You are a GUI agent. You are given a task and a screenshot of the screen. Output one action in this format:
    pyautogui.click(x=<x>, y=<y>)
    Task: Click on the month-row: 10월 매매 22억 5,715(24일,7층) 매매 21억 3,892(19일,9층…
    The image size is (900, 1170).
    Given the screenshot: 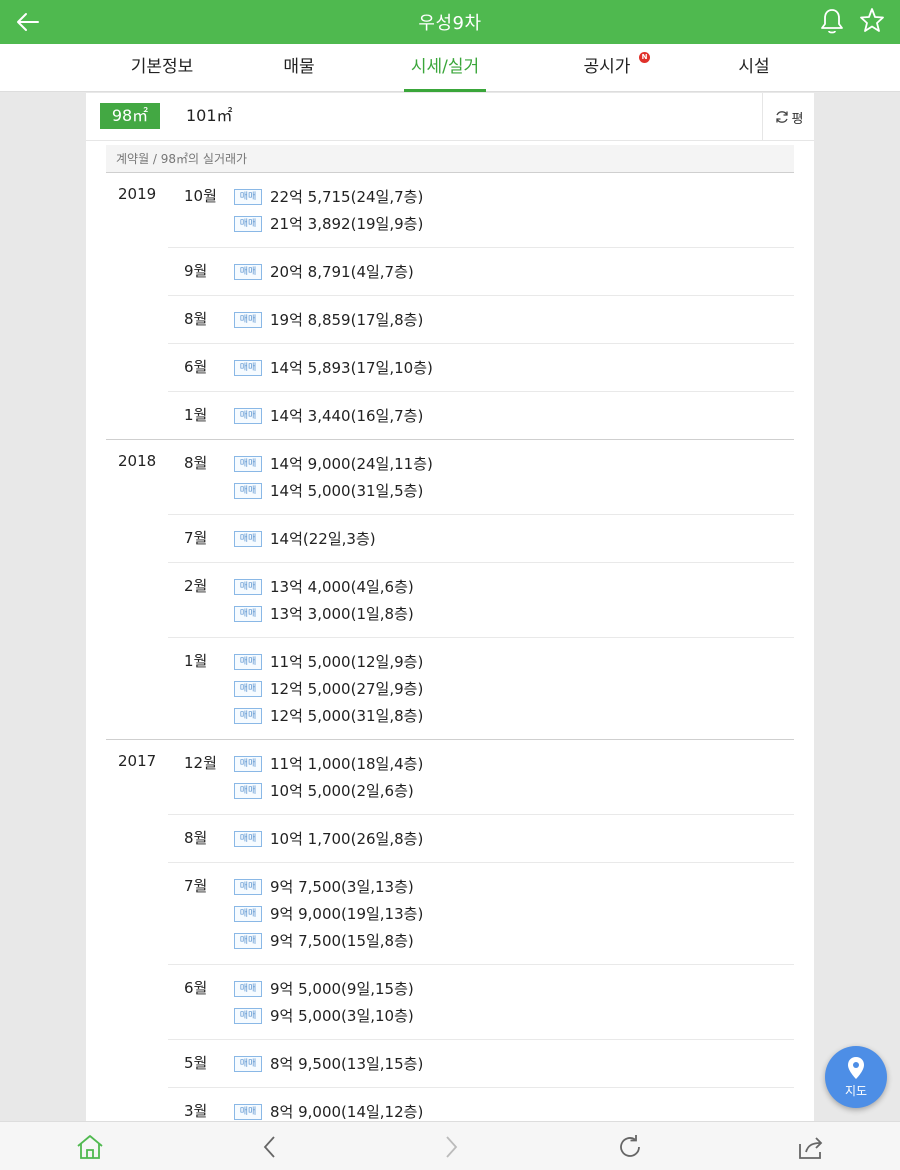 What is the action you would take?
    pyautogui.click(x=481, y=210)
    